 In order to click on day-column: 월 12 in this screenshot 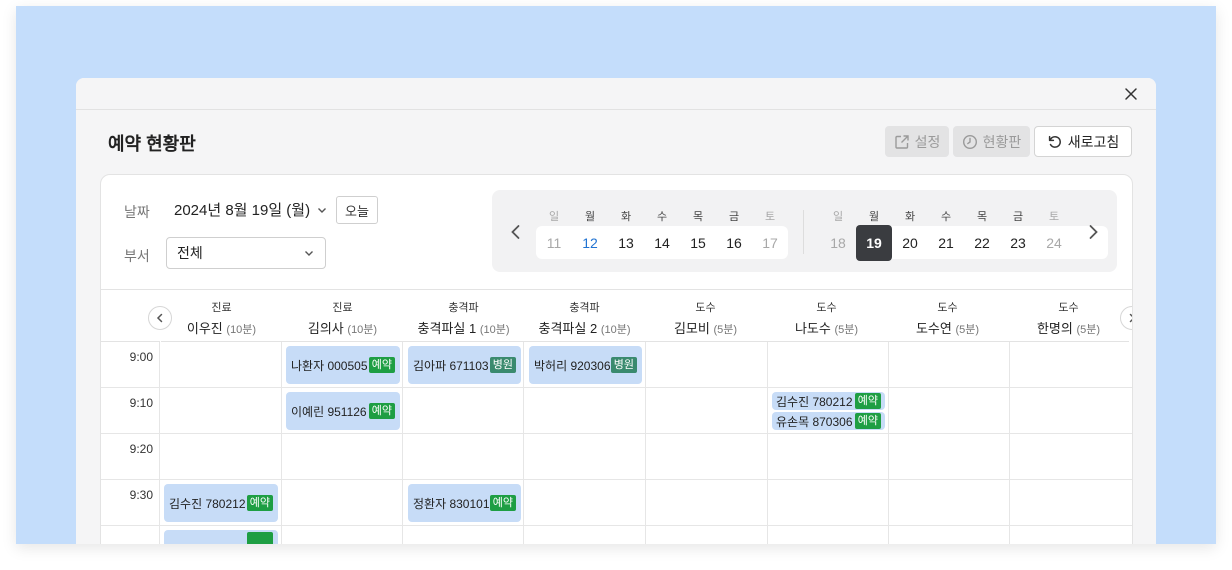, I will do `click(590, 231)`.